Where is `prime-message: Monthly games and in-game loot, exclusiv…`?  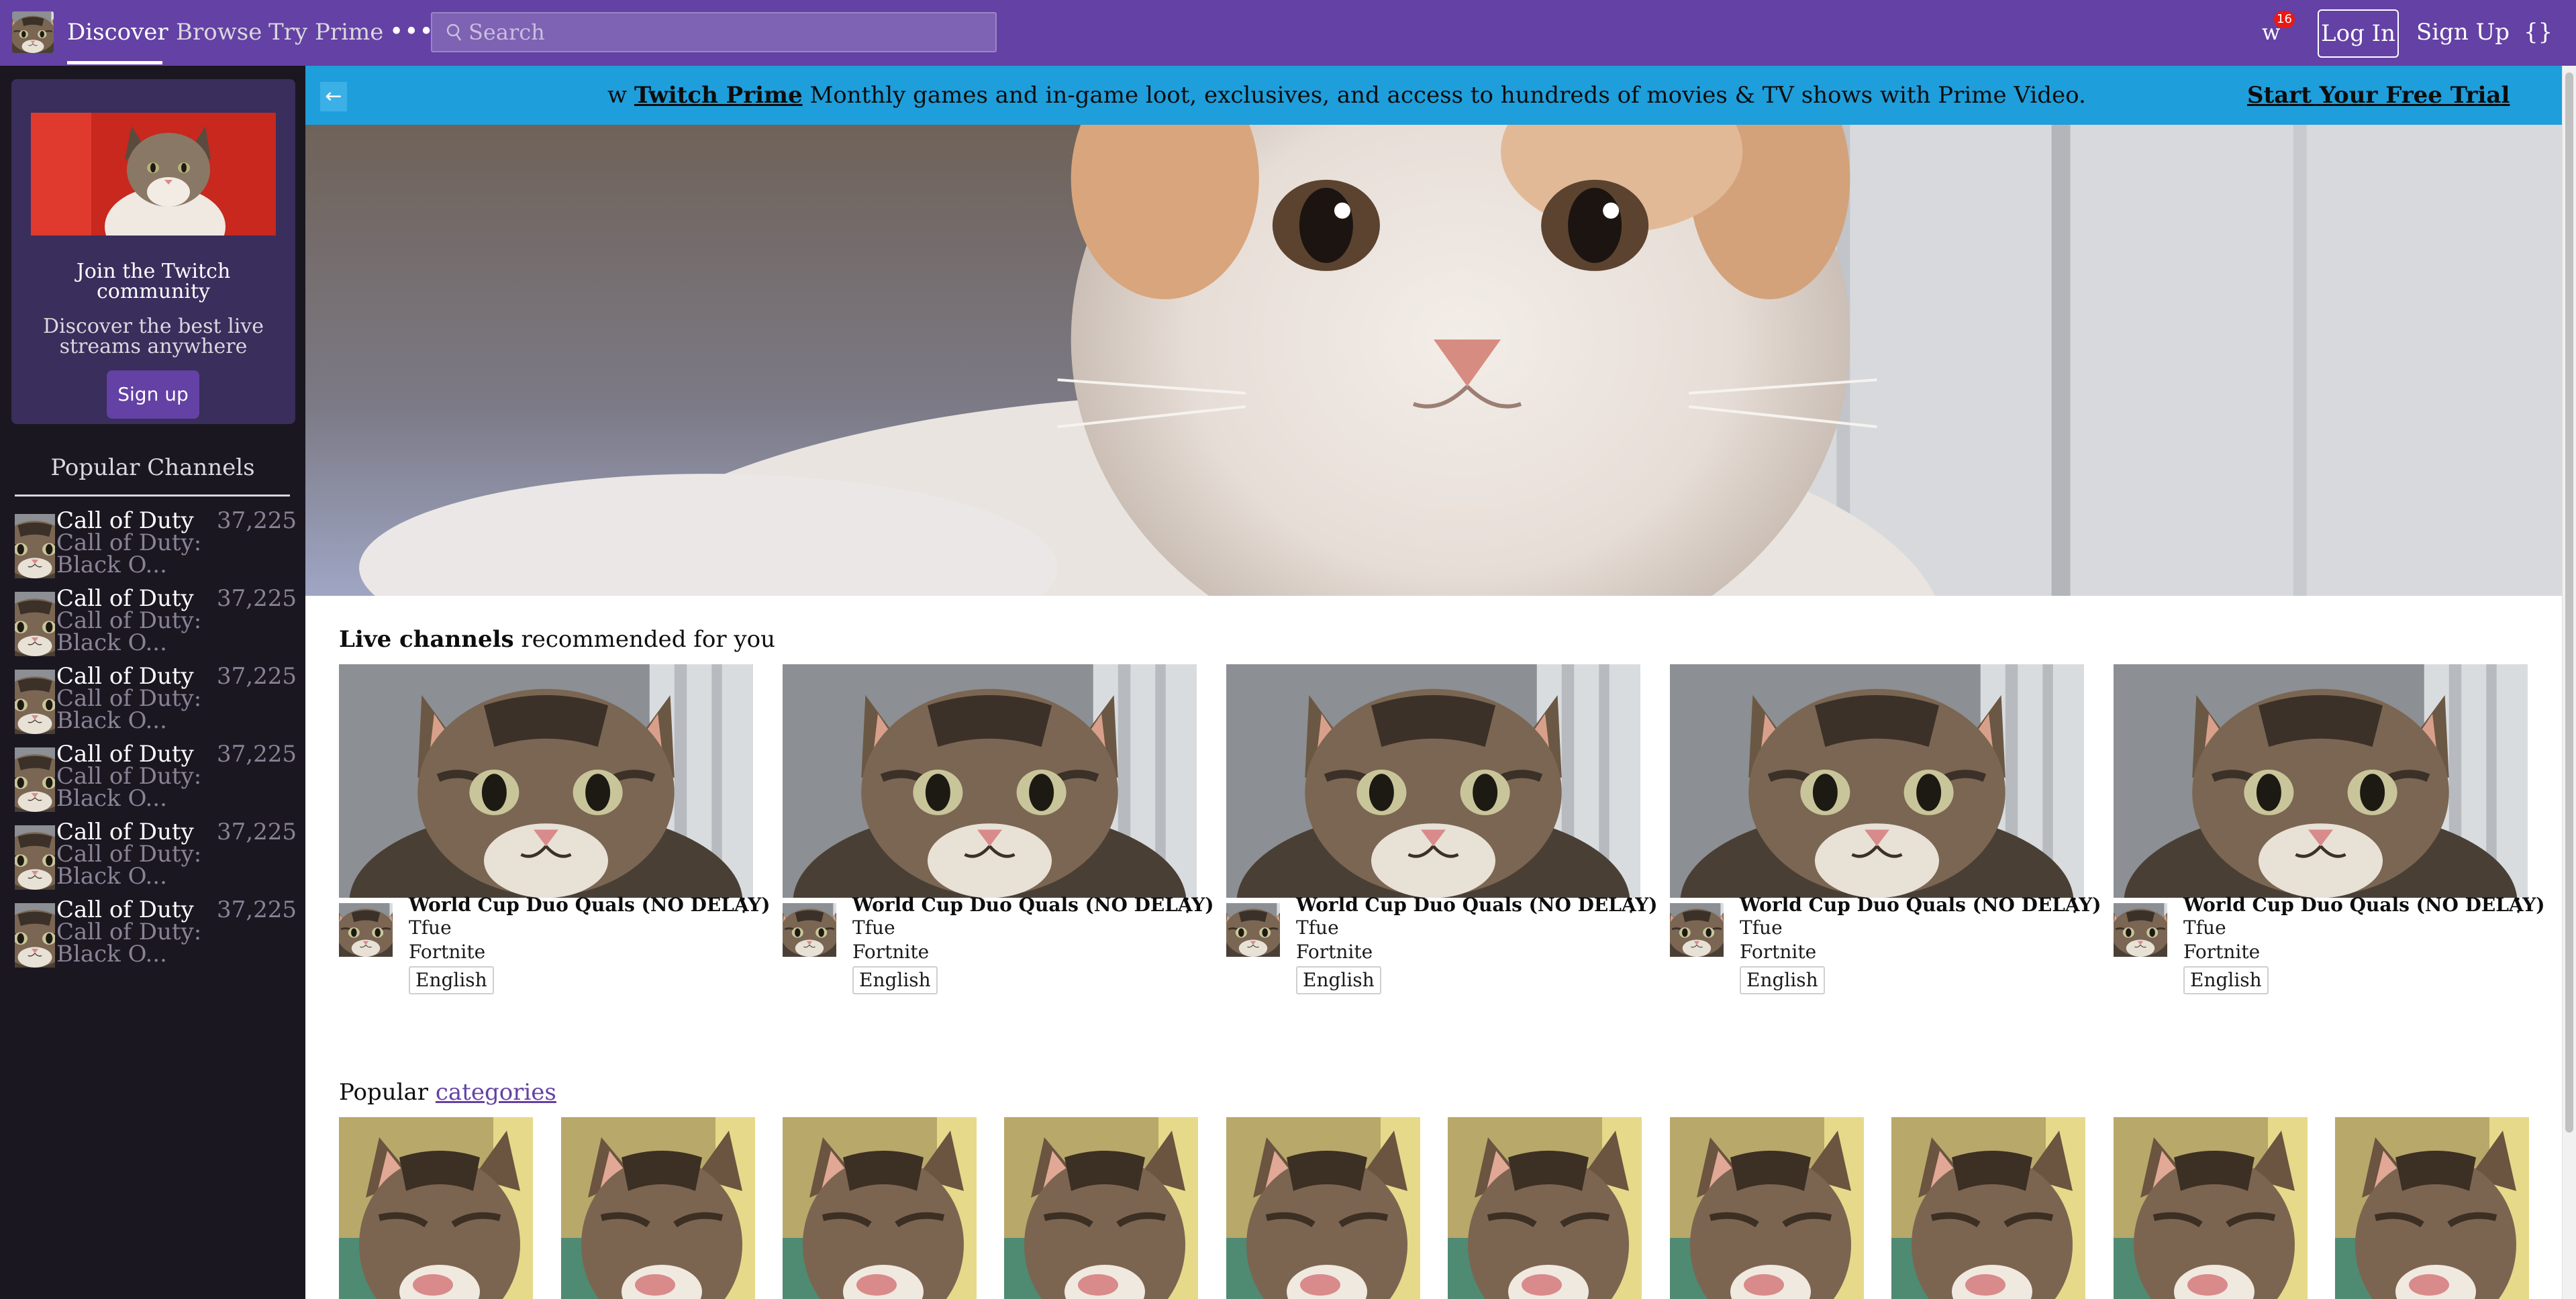 prime-message: Monthly games and in-game loot, exclusiv… is located at coordinates (1447, 96).